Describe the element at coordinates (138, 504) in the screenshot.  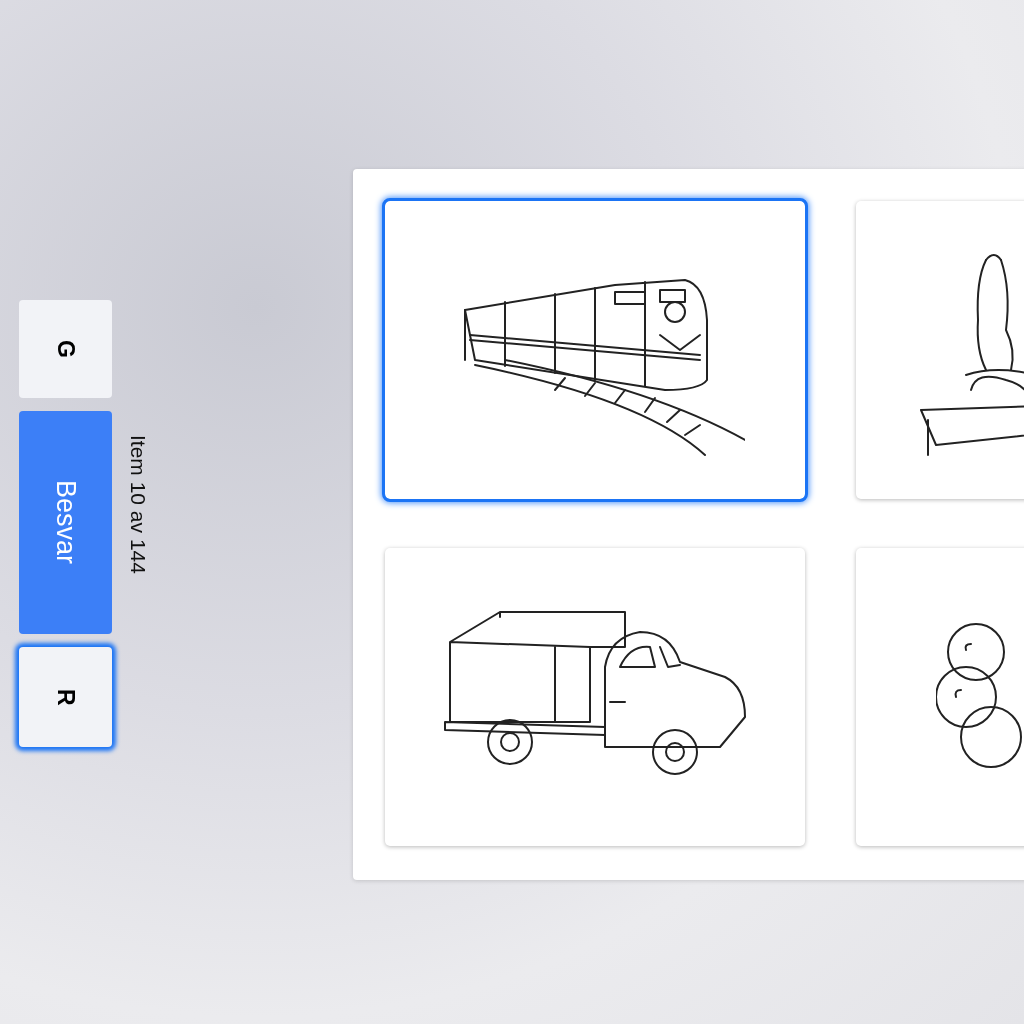
I see `item-counter: Item 10 av 144` at that location.